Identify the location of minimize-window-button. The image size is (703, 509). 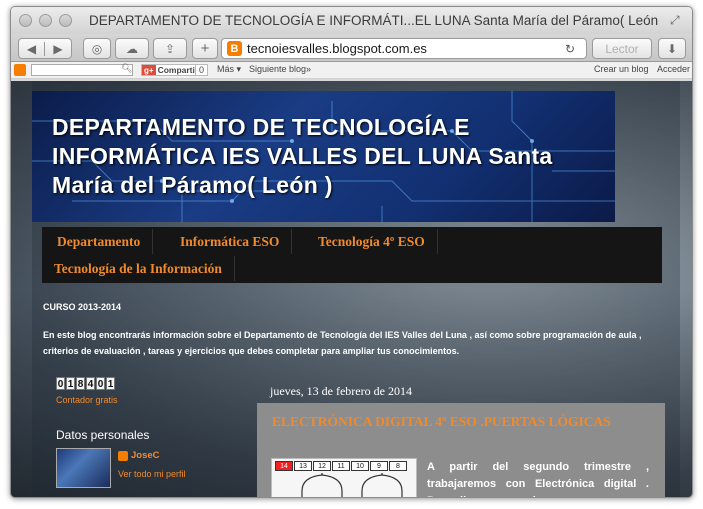
(45, 20).